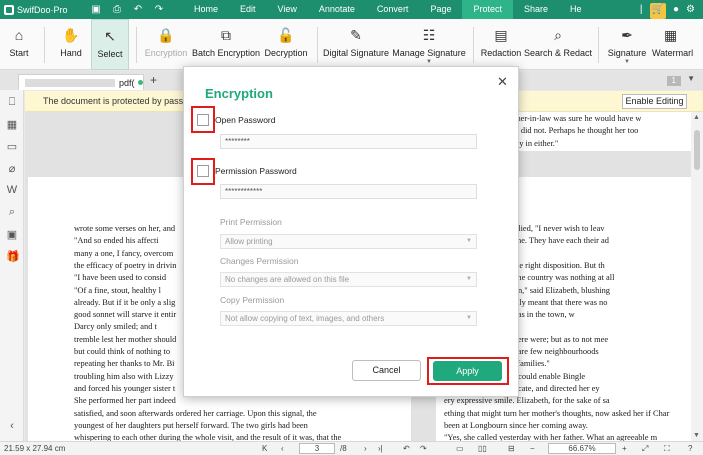 The width and height of the screenshot is (703, 455). Describe the element at coordinates (697, 150) in the screenshot. I see `scrollbar-thumb` at that location.